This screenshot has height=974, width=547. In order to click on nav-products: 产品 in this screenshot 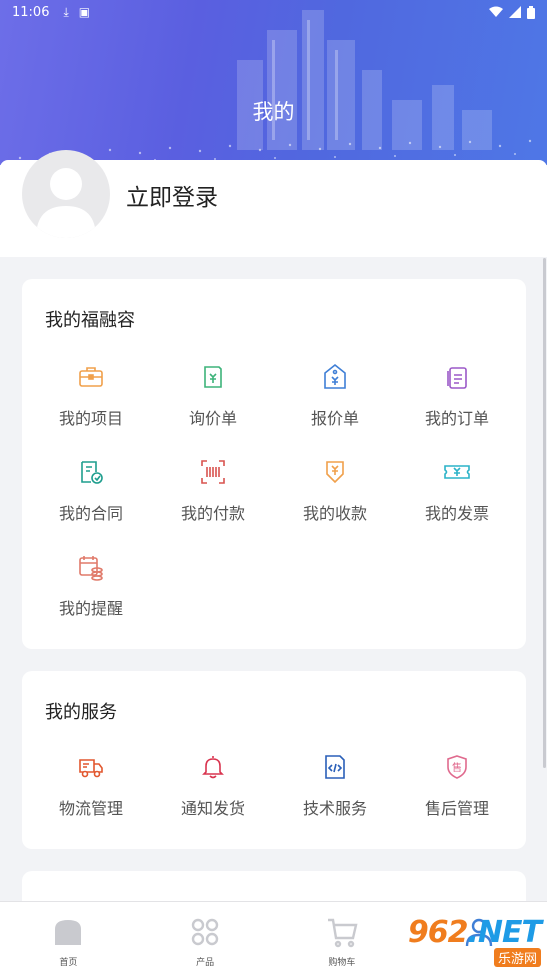, I will do `click(205, 938)`.